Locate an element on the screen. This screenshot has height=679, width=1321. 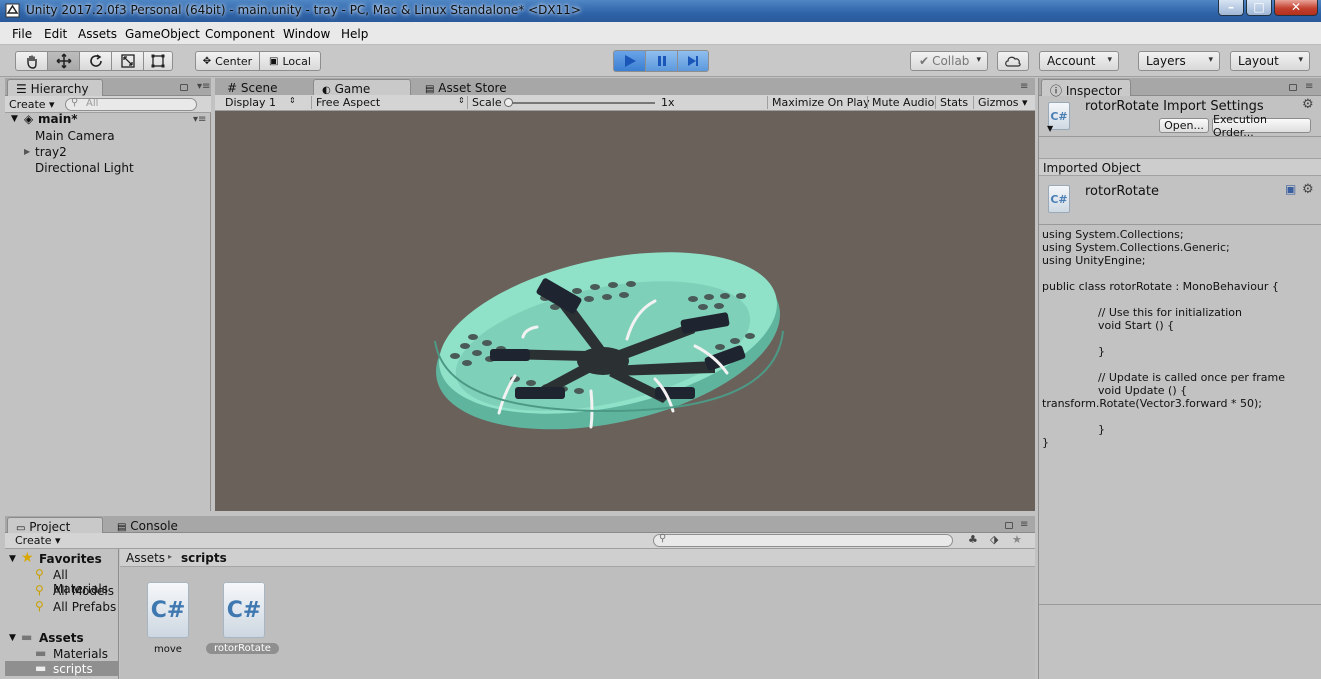
inspector-menu-icon: ≡ is located at coordinates (1309, 86).